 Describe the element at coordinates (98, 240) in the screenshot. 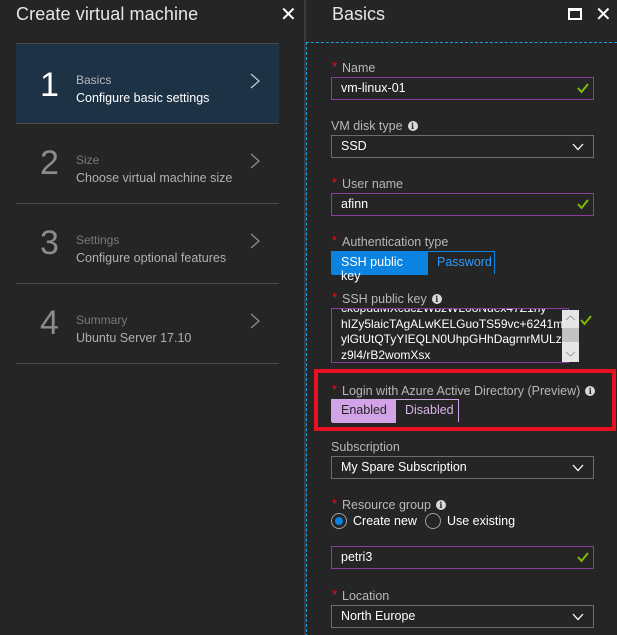

I see `step-name: Settings` at that location.